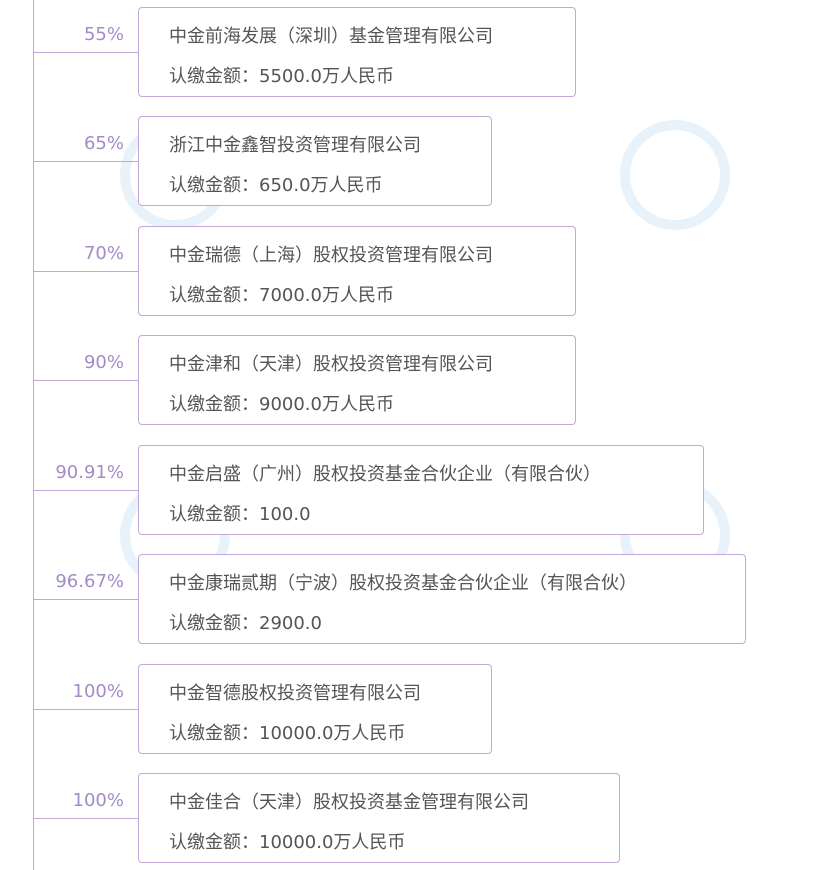 This screenshot has width=830, height=870. What do you see at coordinates (326, 295) in the screenshot?
I see `amount-value: 7000.0万人民币` at bounding box center [326, 295].